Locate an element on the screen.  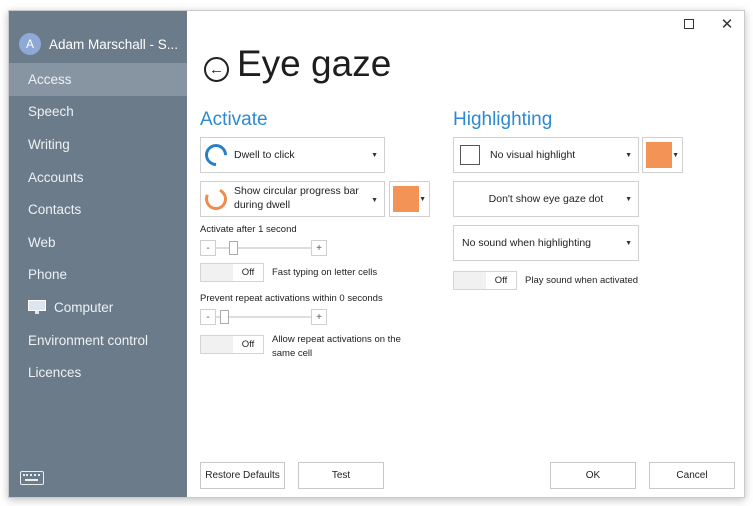
circular-progress-icon is located at coordinates (216, 199).